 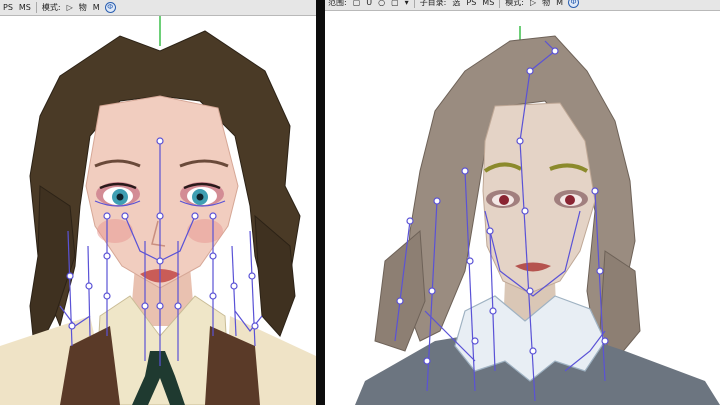 I want to click on left-toolbar: PS MS 模式: ▷ 物 M Ф, so click(x=158, y=8).